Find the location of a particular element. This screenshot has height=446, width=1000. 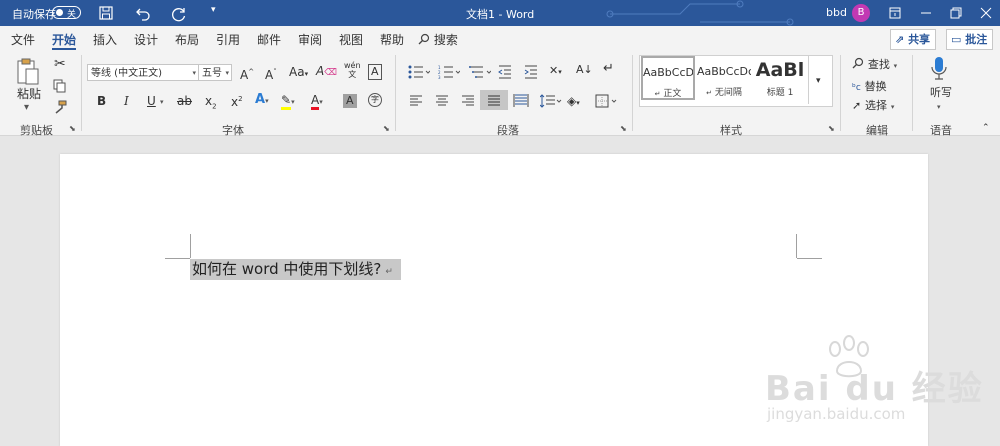

paragraph-launcher-icon: ⬊ is located at coordinates (623, 129).